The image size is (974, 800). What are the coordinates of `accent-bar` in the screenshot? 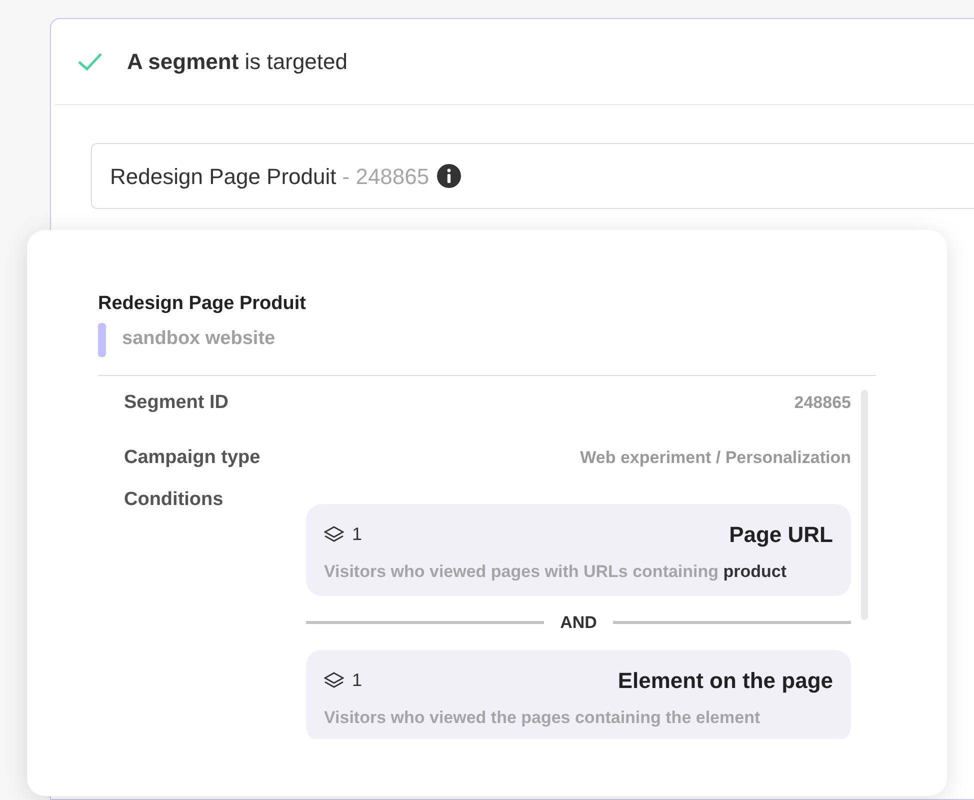 It's located at (102, 339).